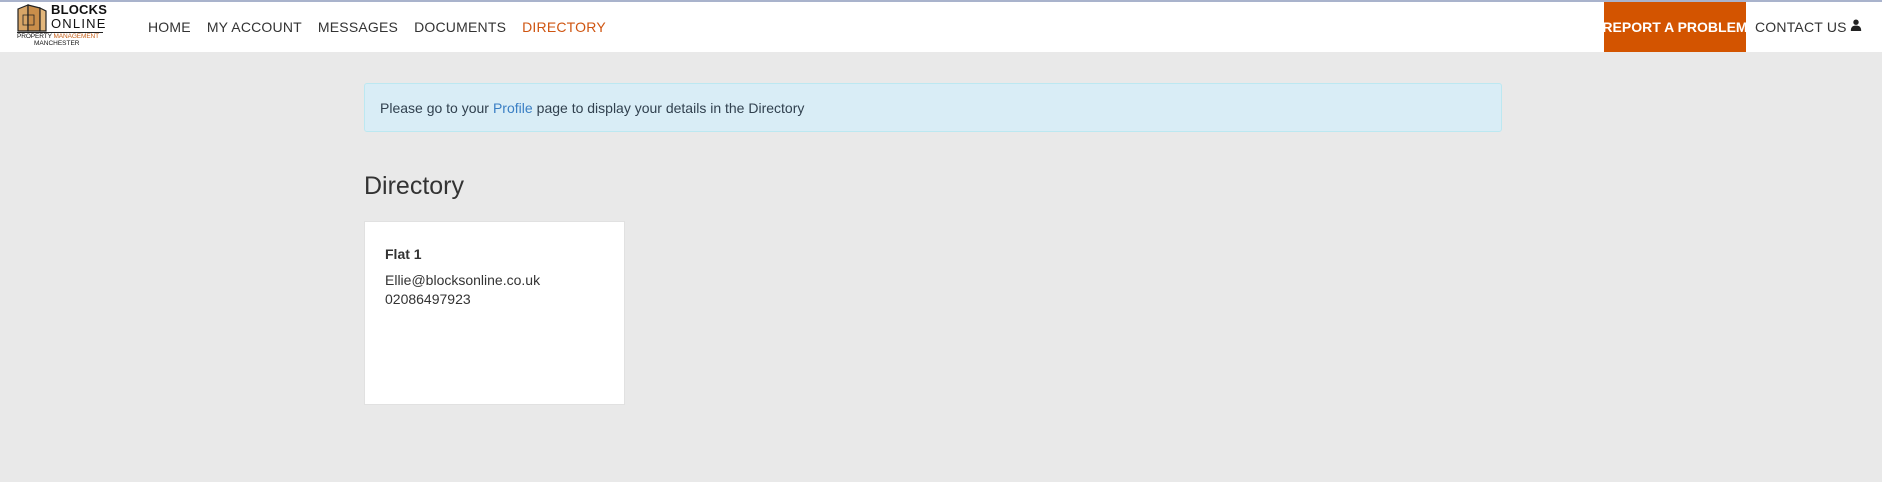 The image size is (1882, 482). Describe the element at coordinates (169, 27) in the screenshot. I see `nav-home: HOME` at that location.